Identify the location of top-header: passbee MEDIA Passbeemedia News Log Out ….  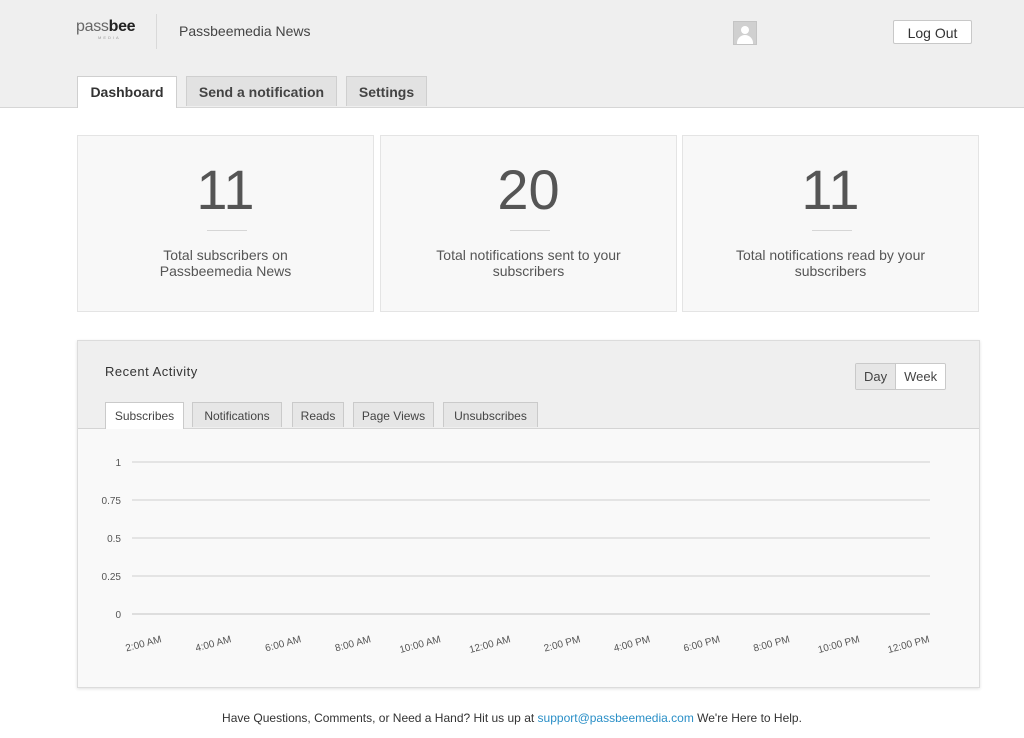
(512, 54).